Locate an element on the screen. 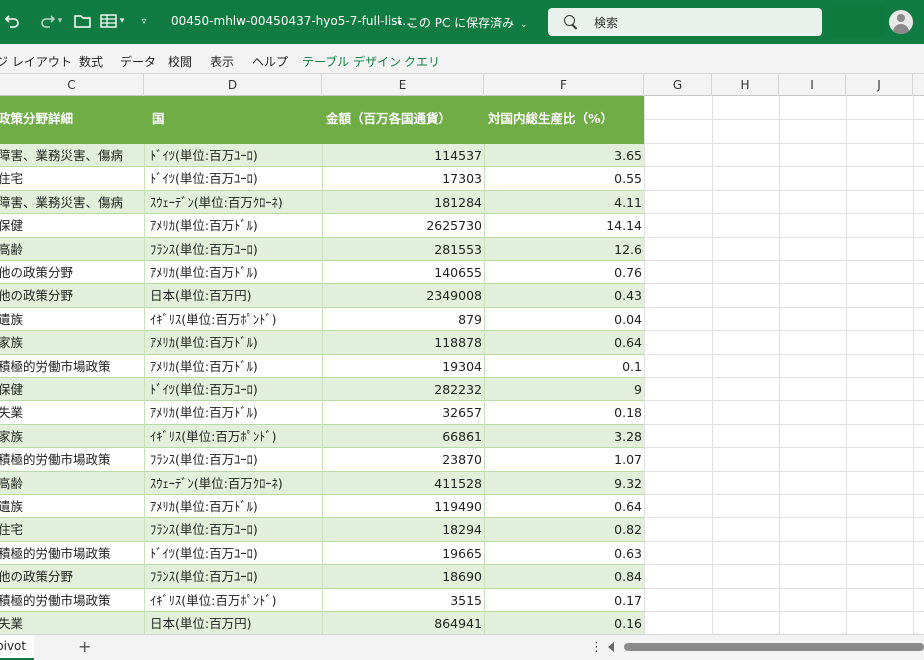 This screenshot has width=924, height=660. column-header-h: H is located at coordinates (745, 85).